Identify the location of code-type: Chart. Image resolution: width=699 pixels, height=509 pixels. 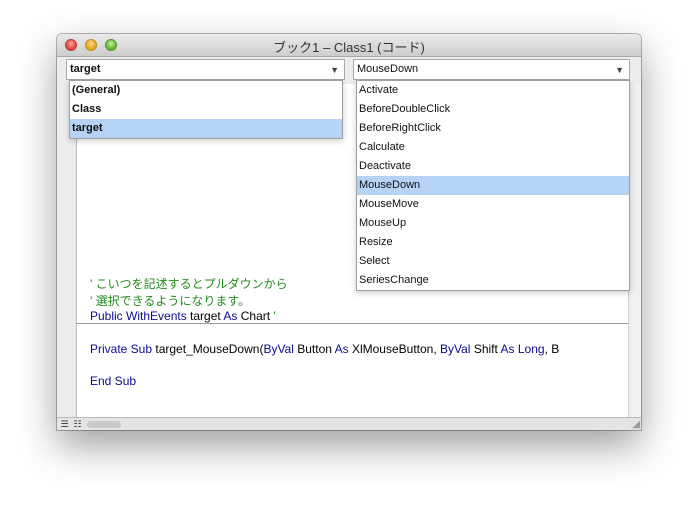
(255, 316).